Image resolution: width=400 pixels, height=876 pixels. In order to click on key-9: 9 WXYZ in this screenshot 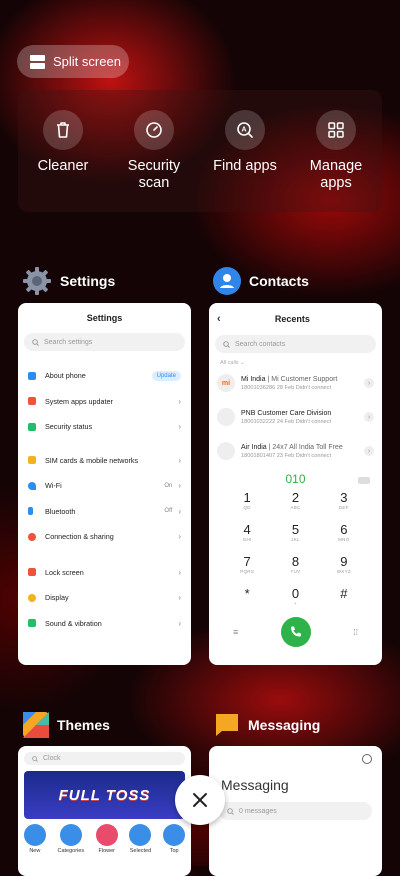, I will do `click(344, 568)`.